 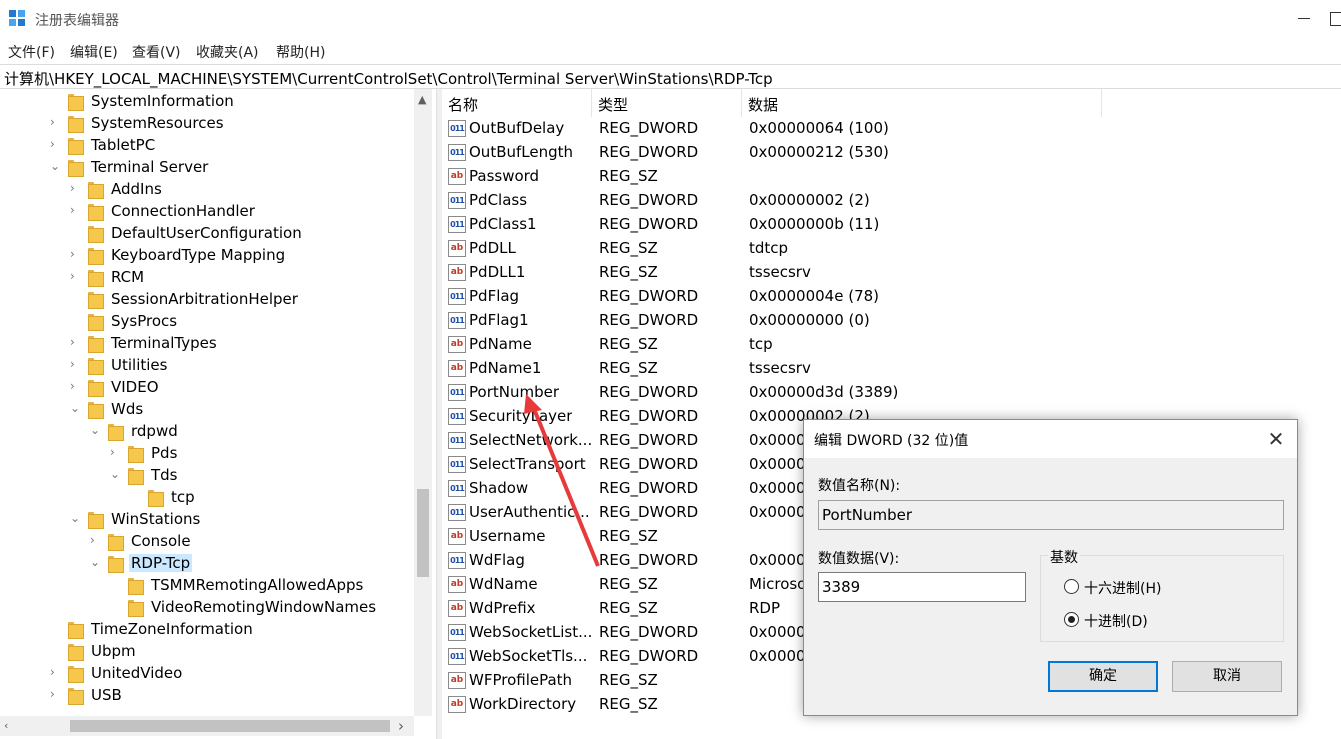 I want to click on tree-scroll-thumb, so click(x=423, y=533).